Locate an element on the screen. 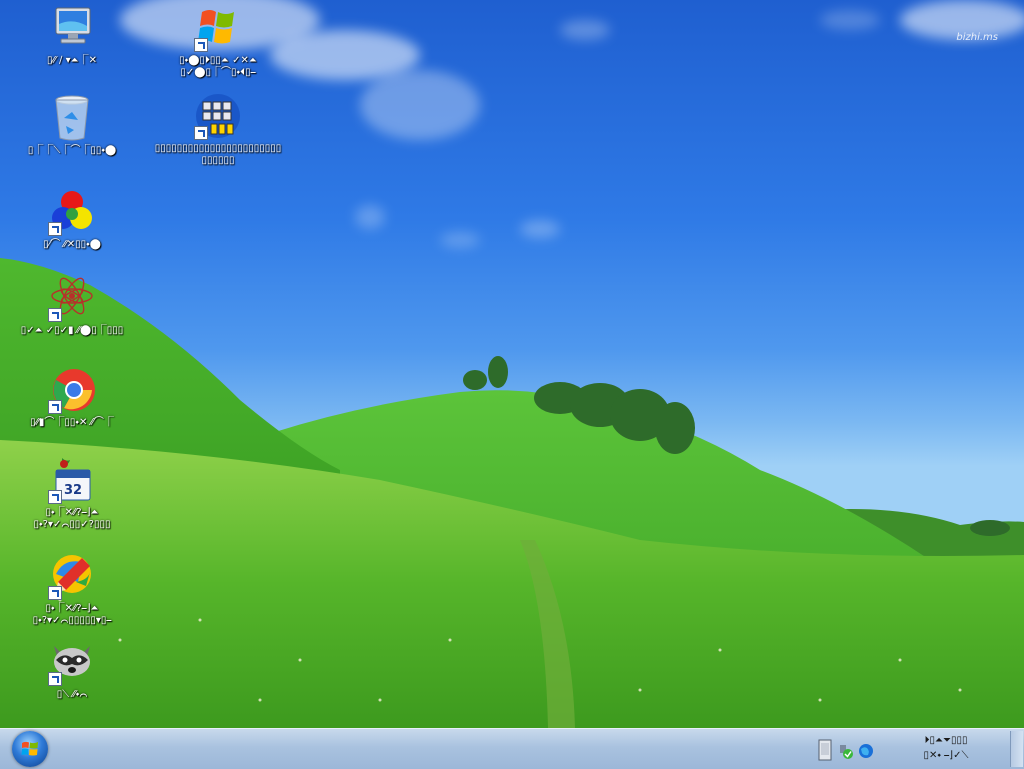 This screenshot has width=1024, height=769. clock-date: ▯✕⬩ ⎯⌋✓⟍ is located at coordinates (946, 755).